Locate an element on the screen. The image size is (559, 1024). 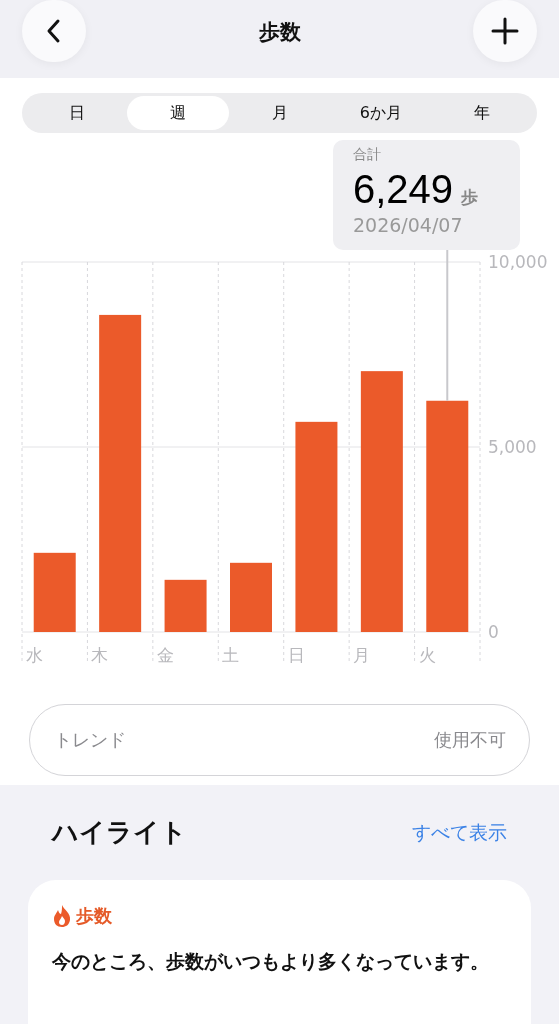
card-category: 歩数 is located at coordinates (94, 916).